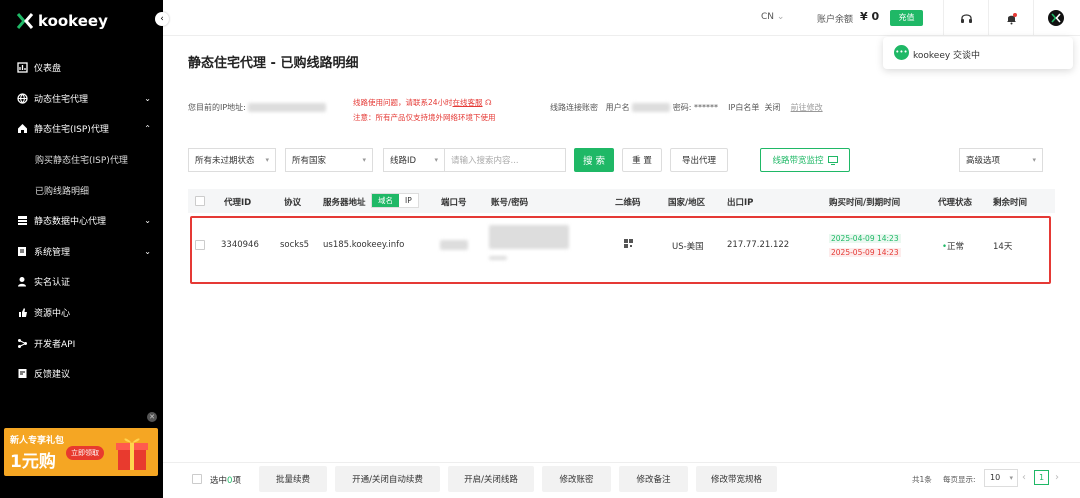 The height and width of the screenshot is (498, 1080). Describe the element at coordinates (510, 203) in the screenshot. I see `col-account: 账号/密码` at that location.